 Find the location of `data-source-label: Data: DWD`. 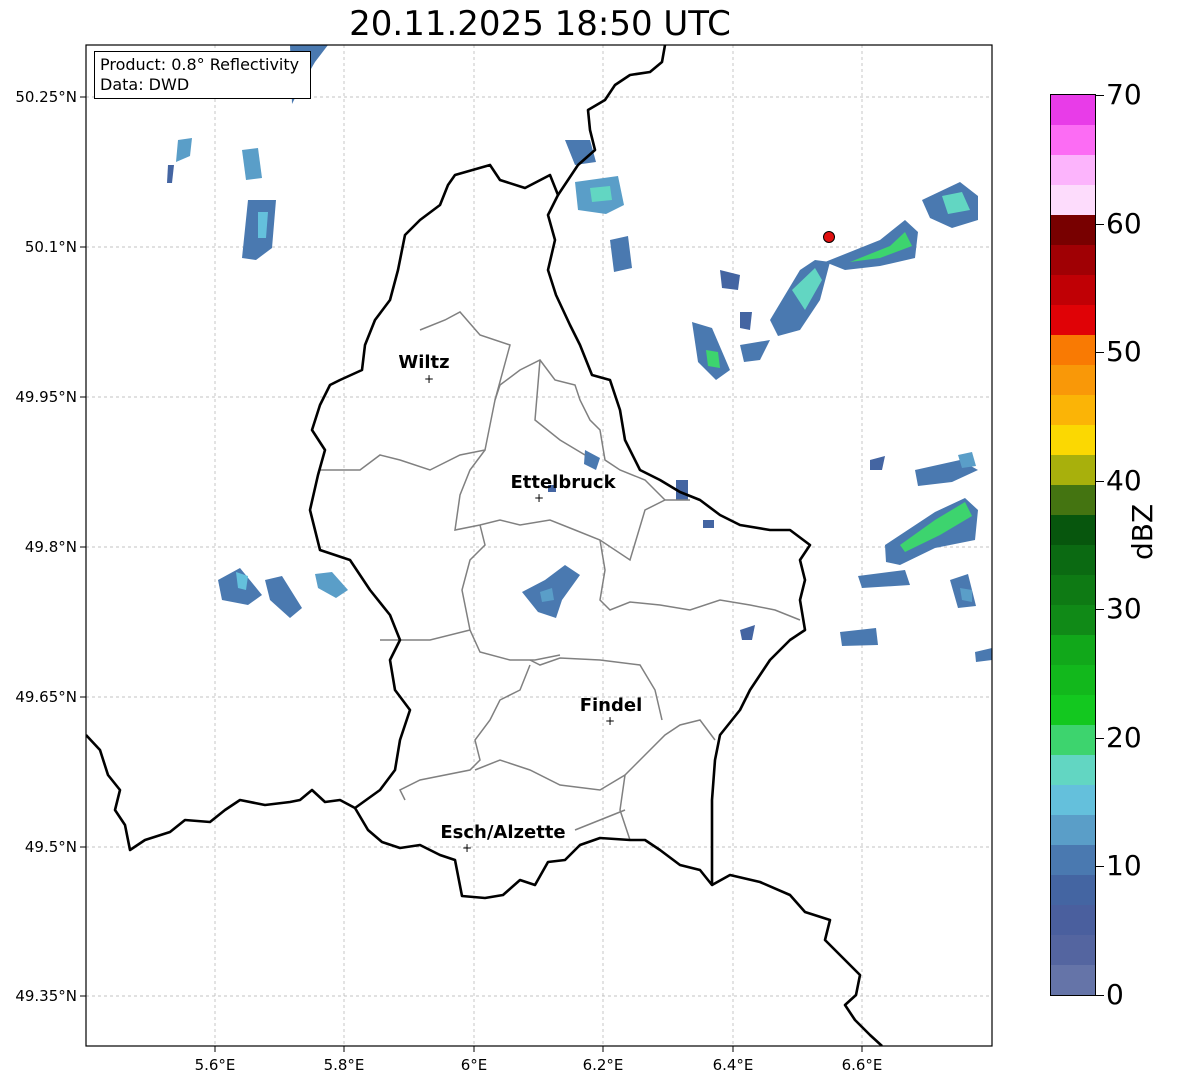

data-source-label: Data: DWD is located at coordinates (145, 84).